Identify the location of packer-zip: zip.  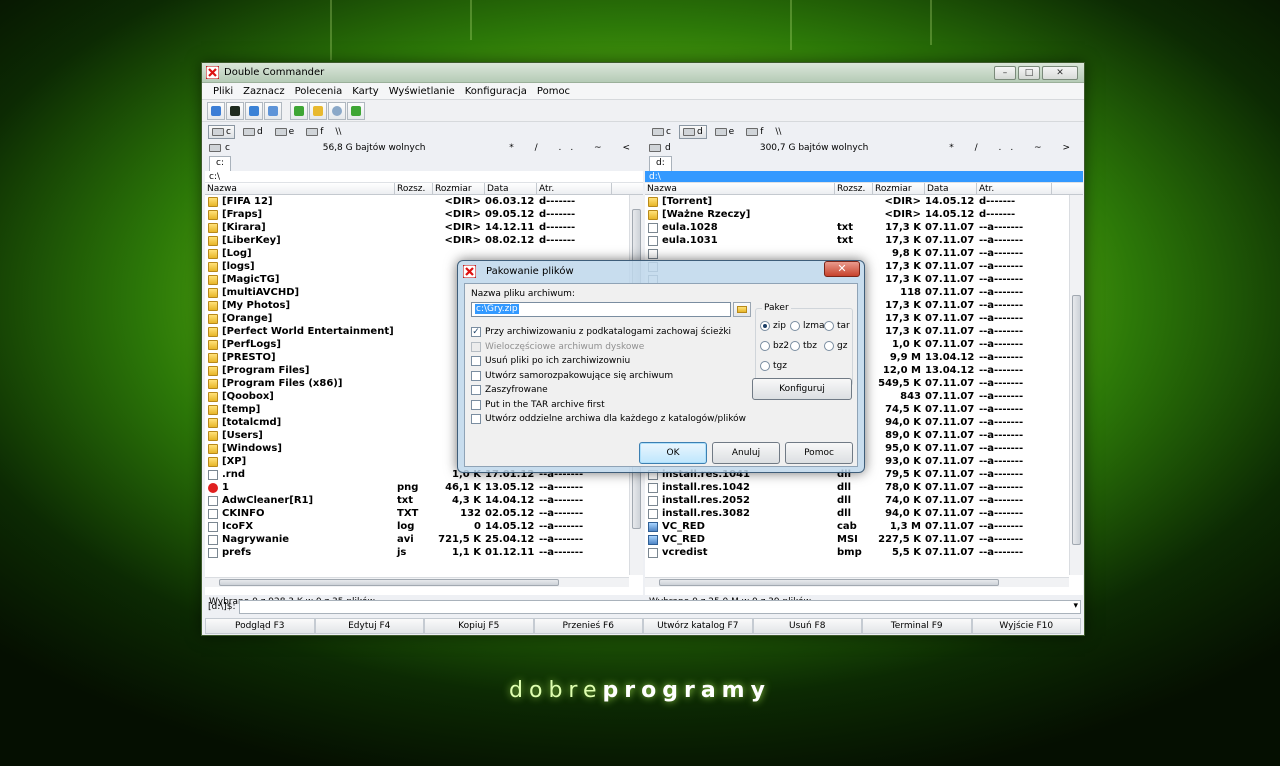
(773, 326).